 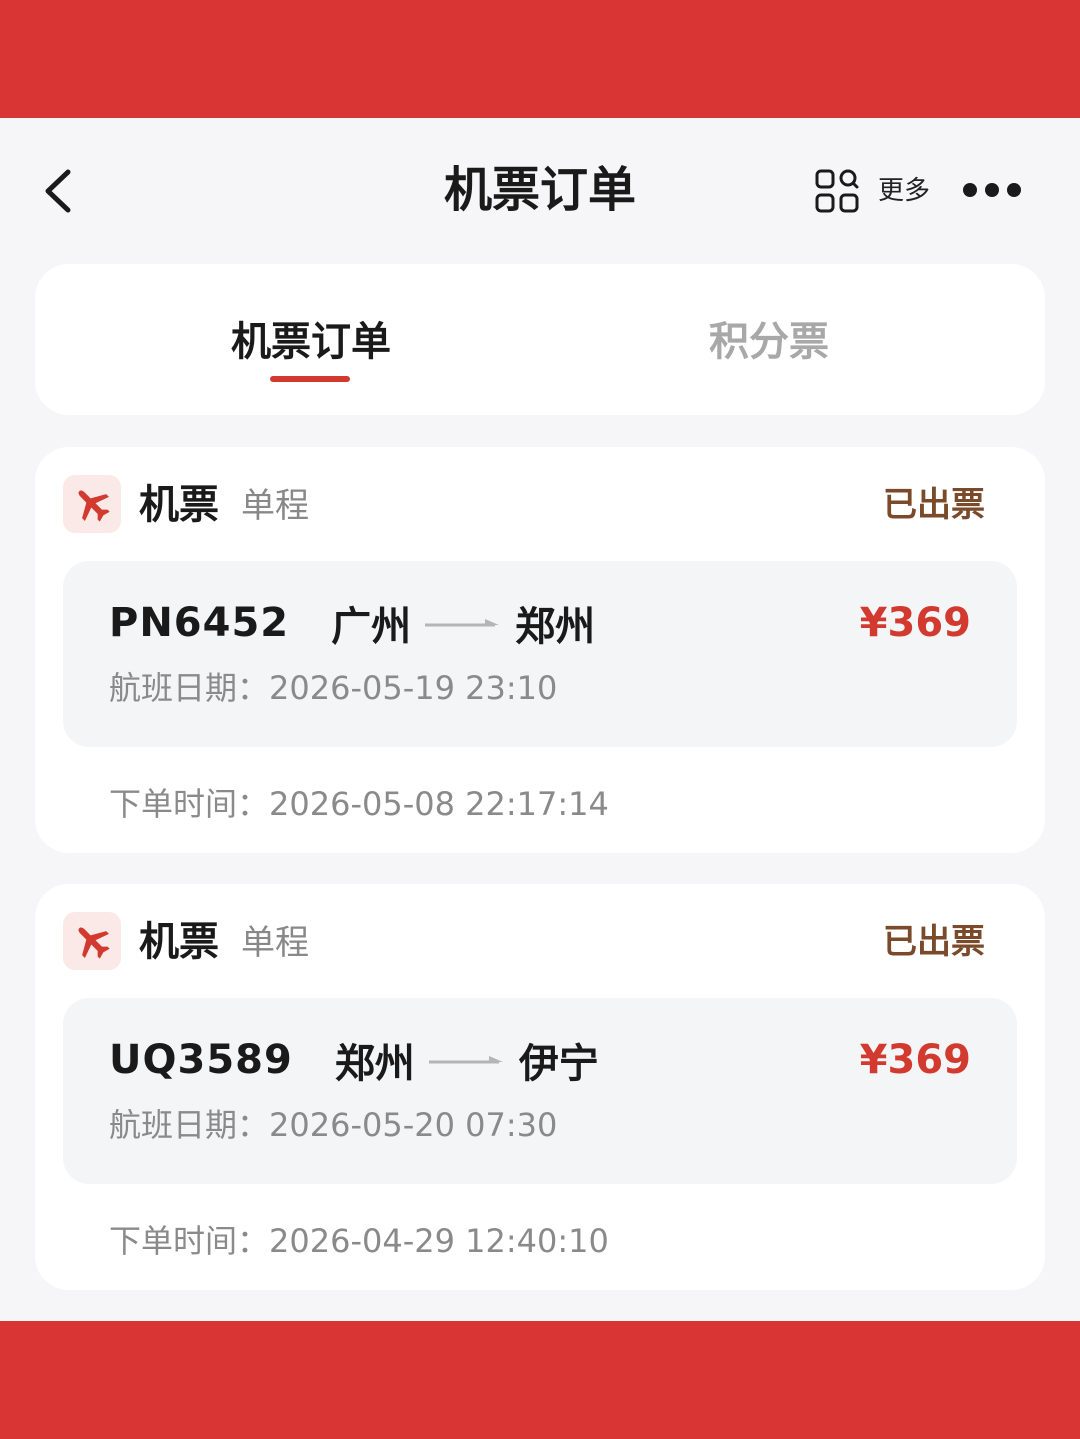 I want to click on arrival-city: 伊宁, so click(x=558, y=1064).